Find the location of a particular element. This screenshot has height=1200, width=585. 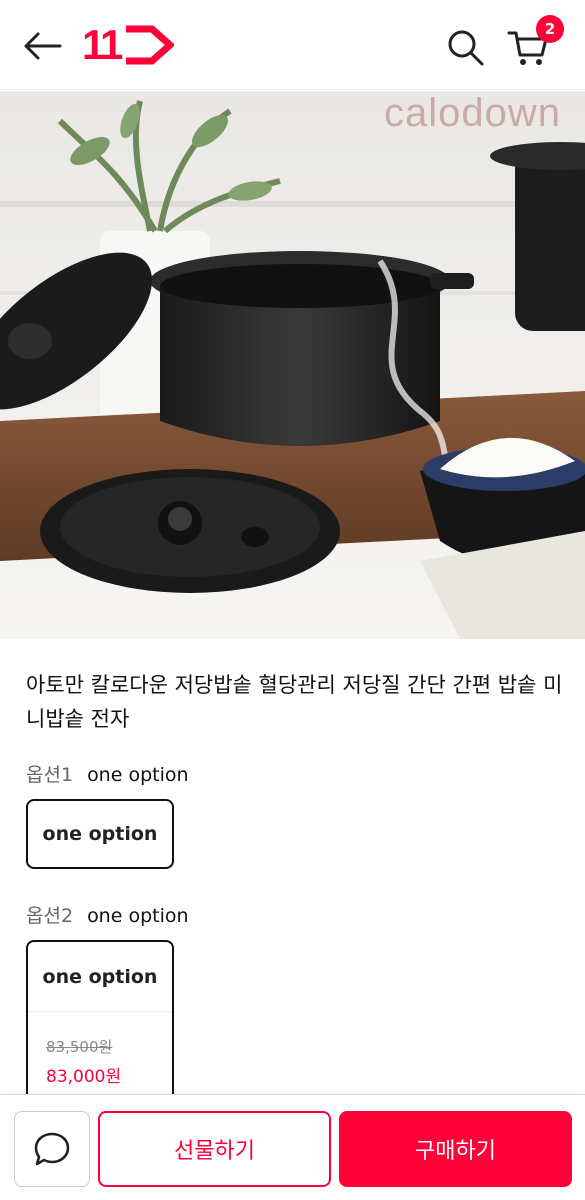

cart-count-badge: 2 is located at coordinates (550, 29).